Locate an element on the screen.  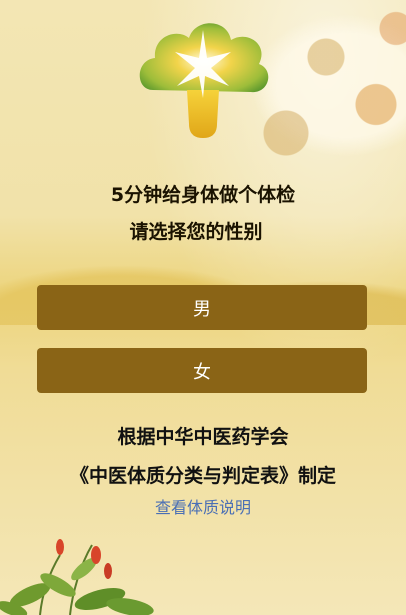
reference-line-1: 根据中华中医药学会 is located at coordinates (203, 437).